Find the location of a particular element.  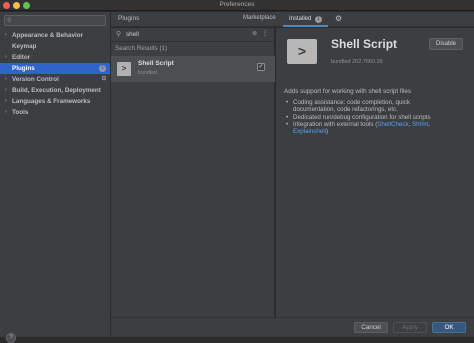

page-title: Plugins is located at coordinates (129, 18).